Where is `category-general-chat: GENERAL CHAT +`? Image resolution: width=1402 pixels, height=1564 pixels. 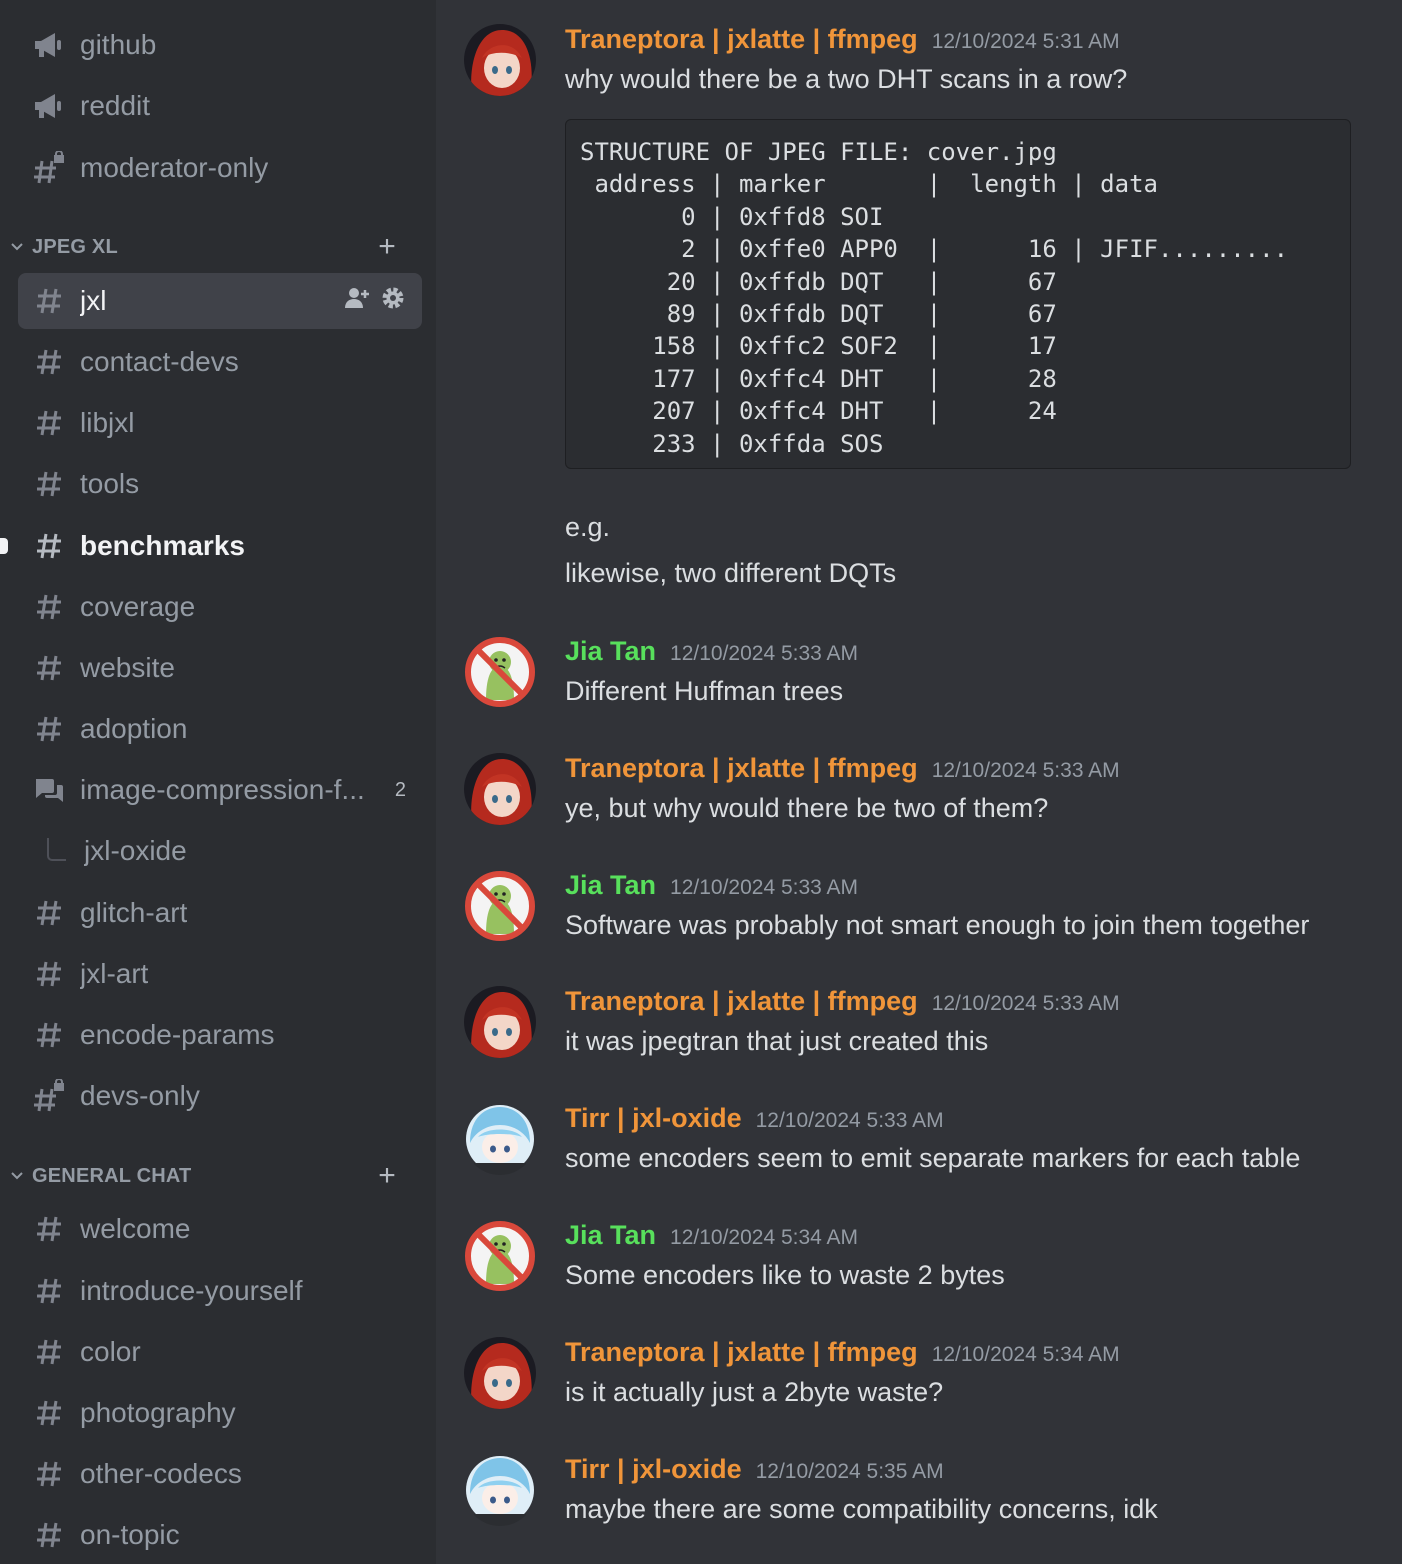
category-general-chat: GENERAL CHAT + is located at coordinates (212, 1176).